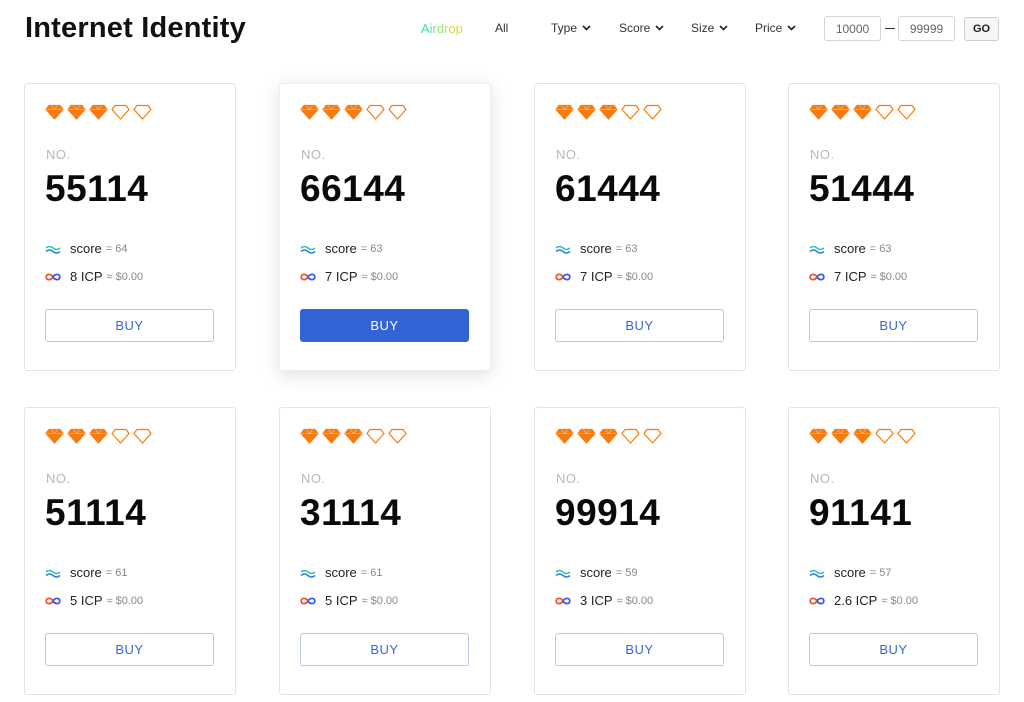 The height and width of the screenshot is (702, 1024). Describe the element at coordinates (86, 248) in the screenshot. I see `score-row: score = 64` at that location.